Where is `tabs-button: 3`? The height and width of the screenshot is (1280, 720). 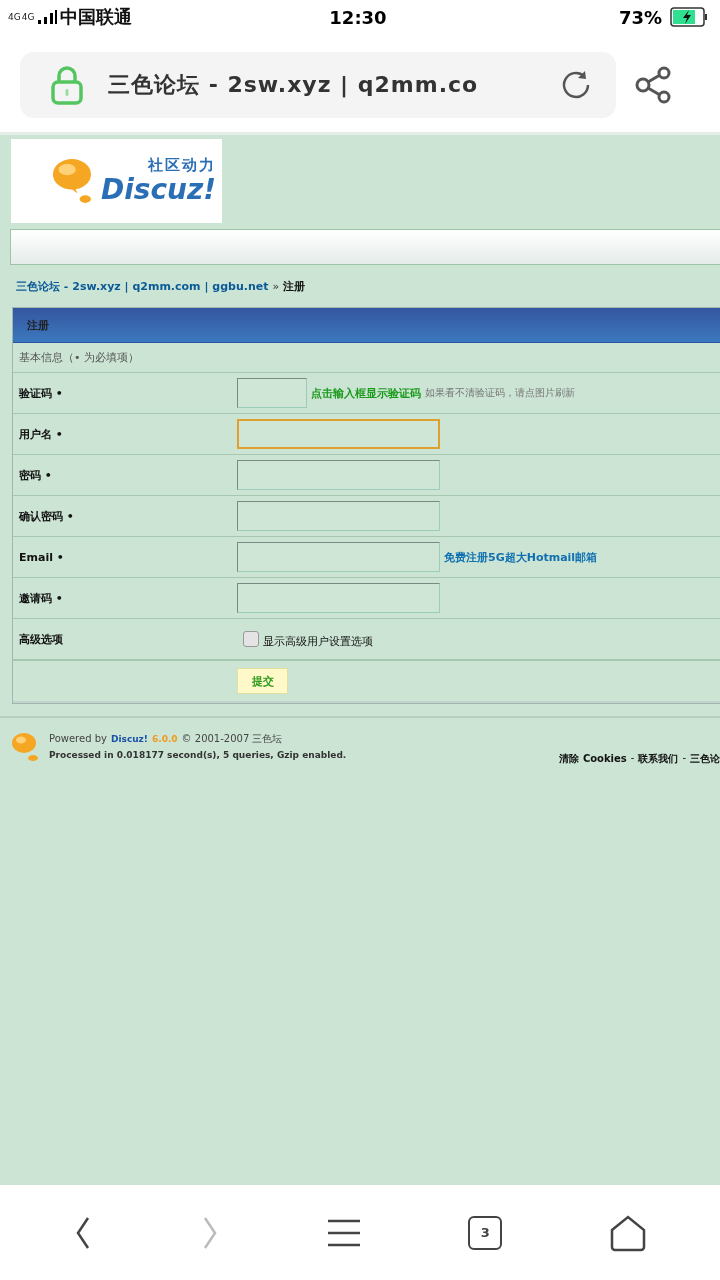 tabs-button: 3 is located at coordinates (485, 1232).